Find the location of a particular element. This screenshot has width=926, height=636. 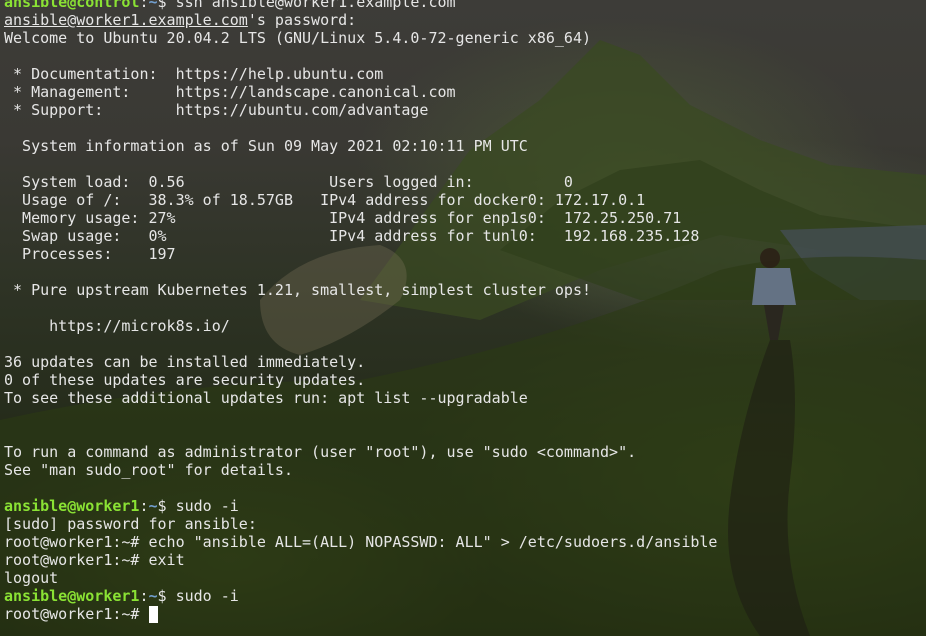

password-prompt-host: ansible@worker1.example.com is located at coordinates (126, 20).